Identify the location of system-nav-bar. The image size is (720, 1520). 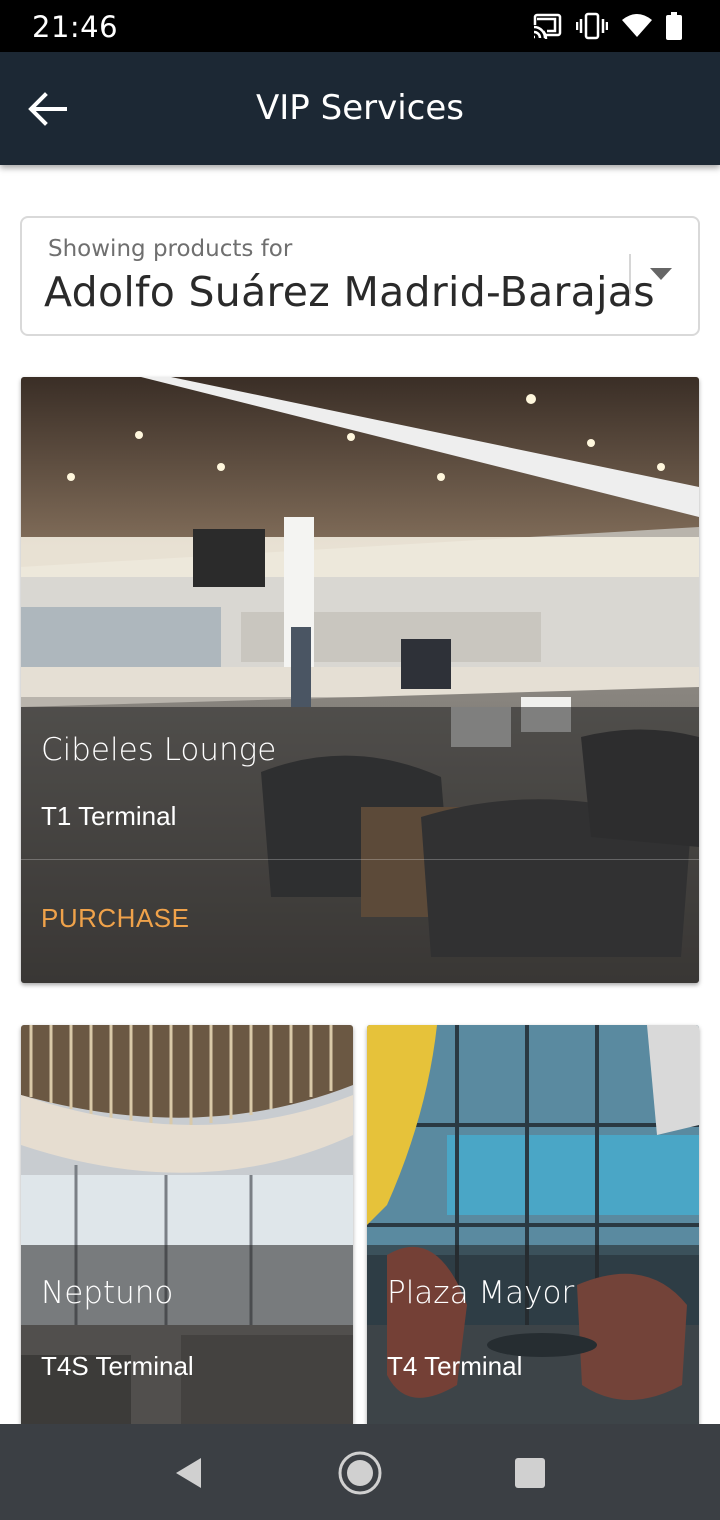
(360, 1472).